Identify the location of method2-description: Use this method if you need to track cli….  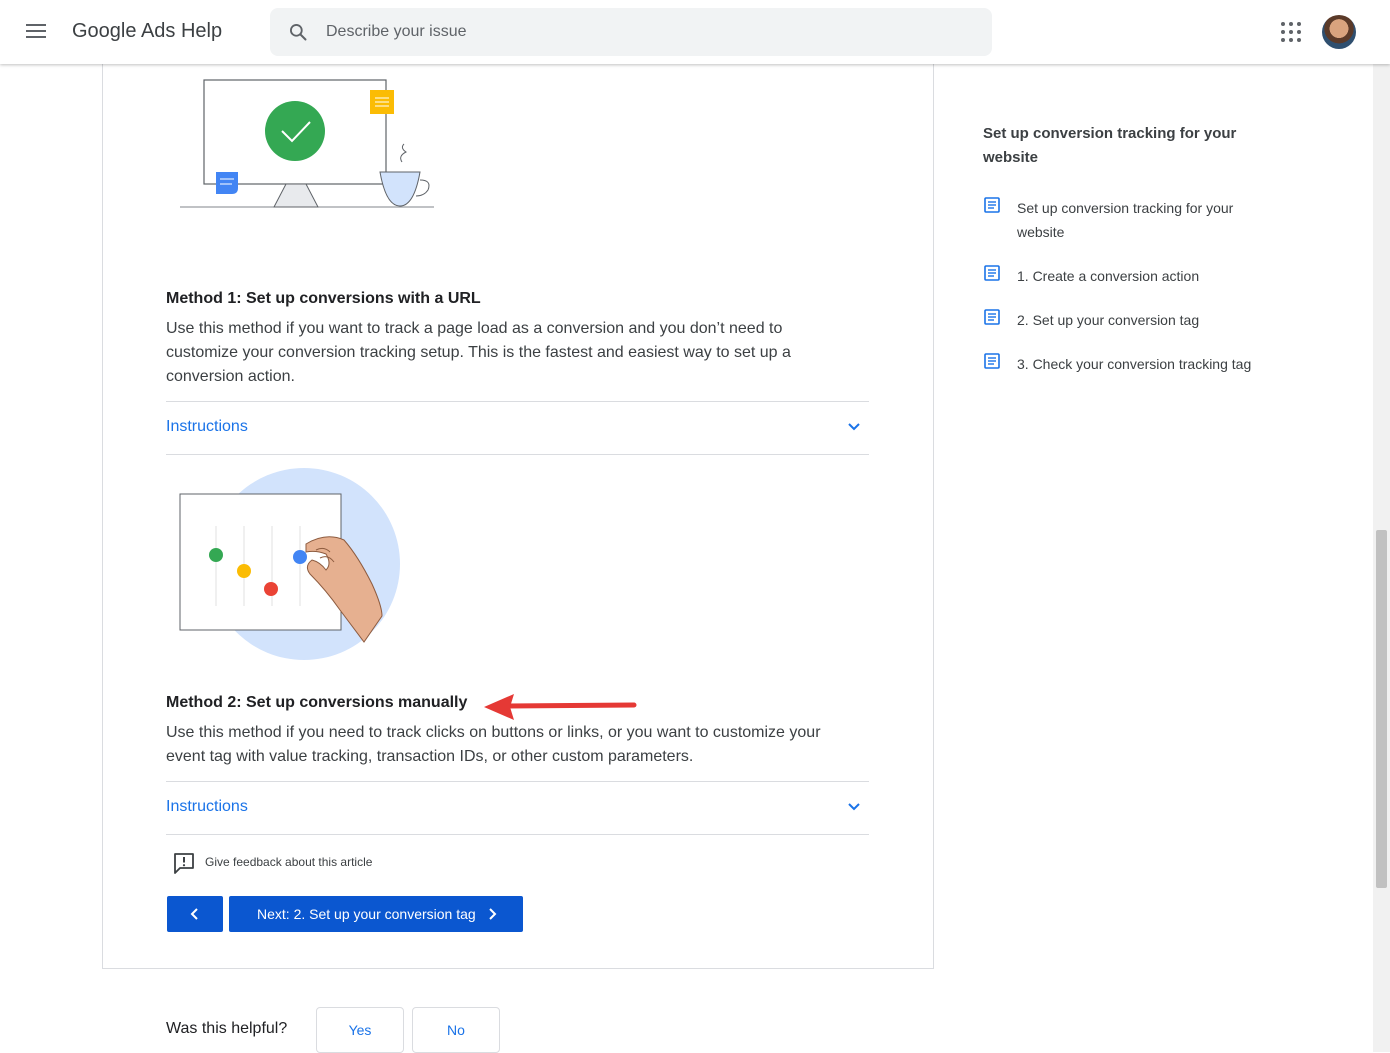
(493, 744).